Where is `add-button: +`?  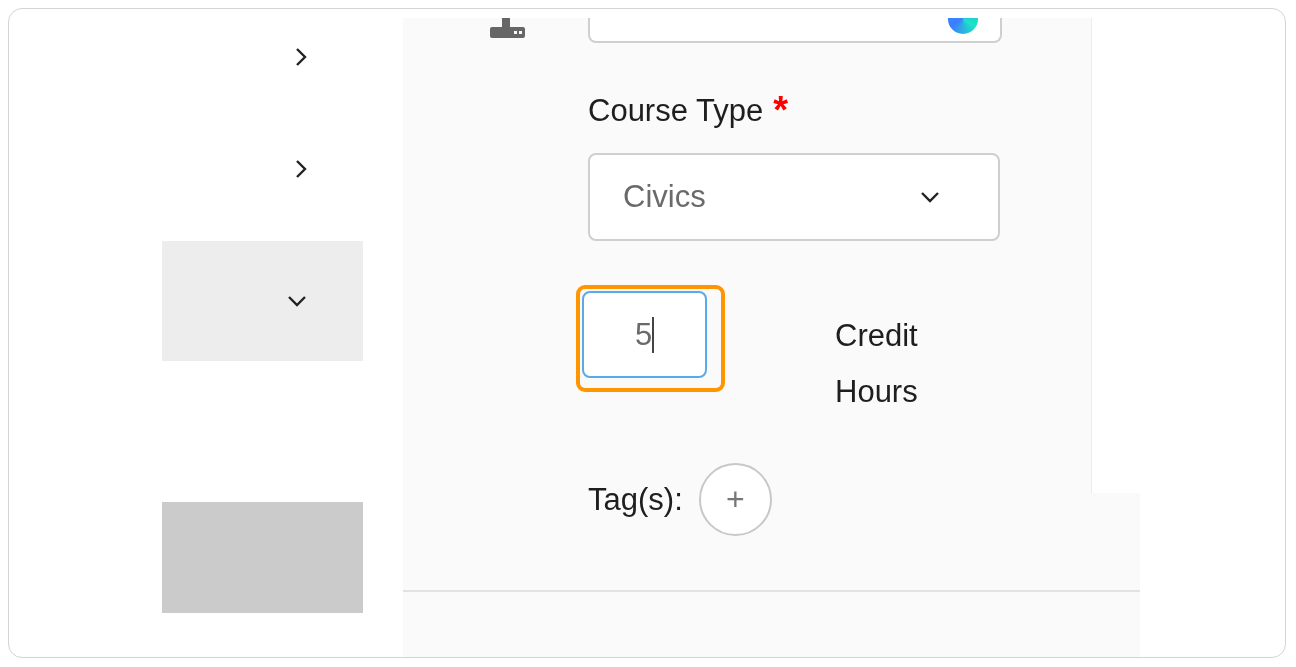
add-button: + is located at coordinates (735, 499).